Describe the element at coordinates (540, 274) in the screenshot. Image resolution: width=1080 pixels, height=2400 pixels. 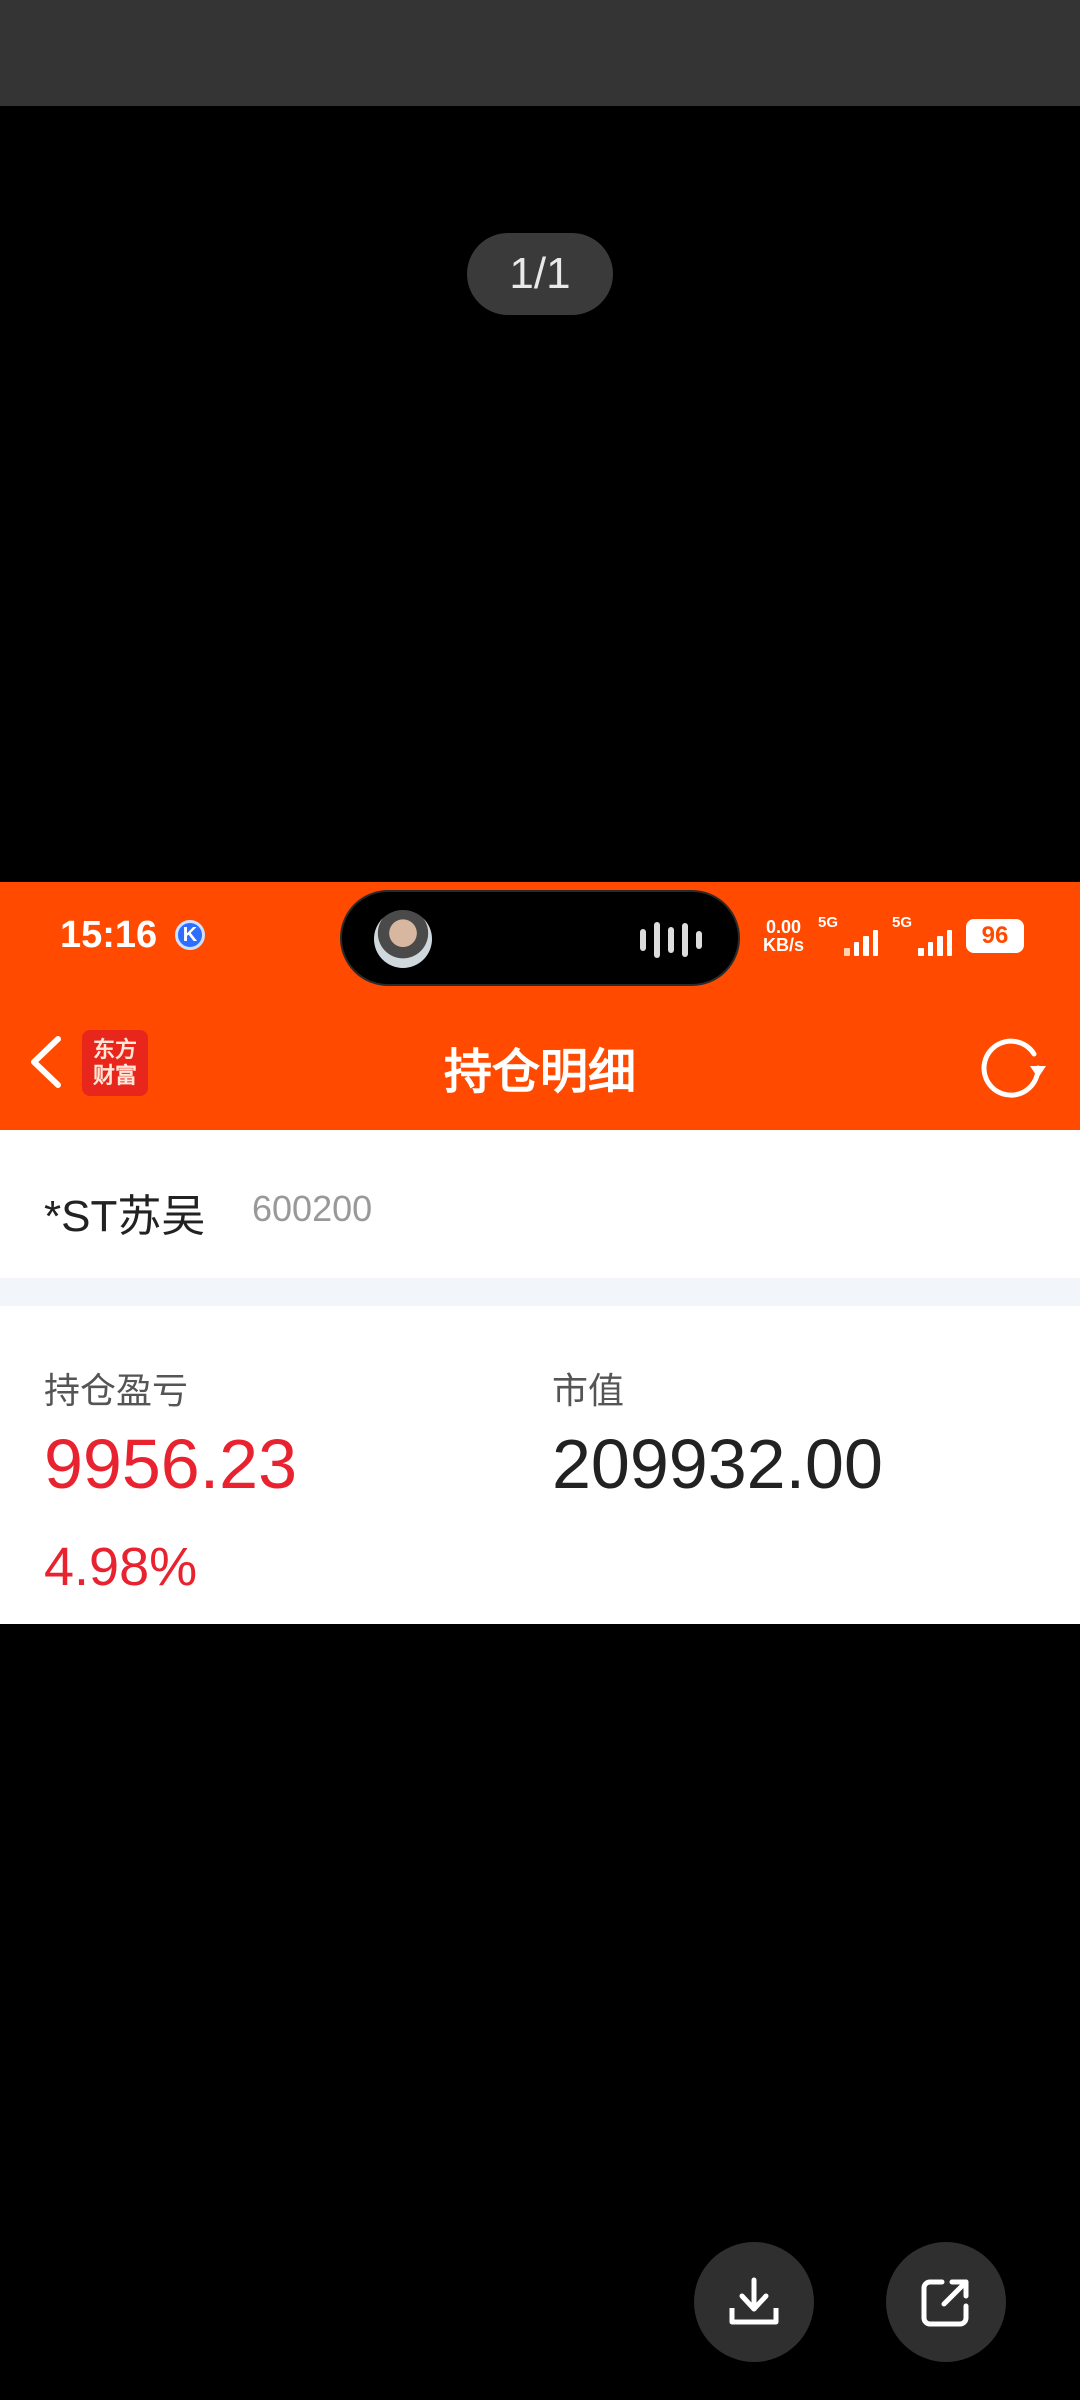
I see `page-indicator: 1/1` at that location.